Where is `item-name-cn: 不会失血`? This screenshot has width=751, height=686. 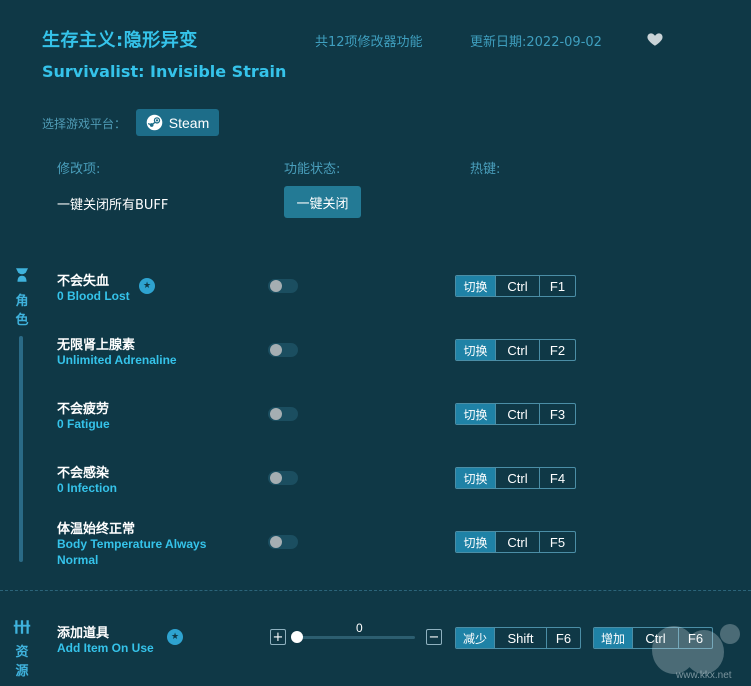
item-name-cn: 不会失血 is located at coordinates (83, 281).